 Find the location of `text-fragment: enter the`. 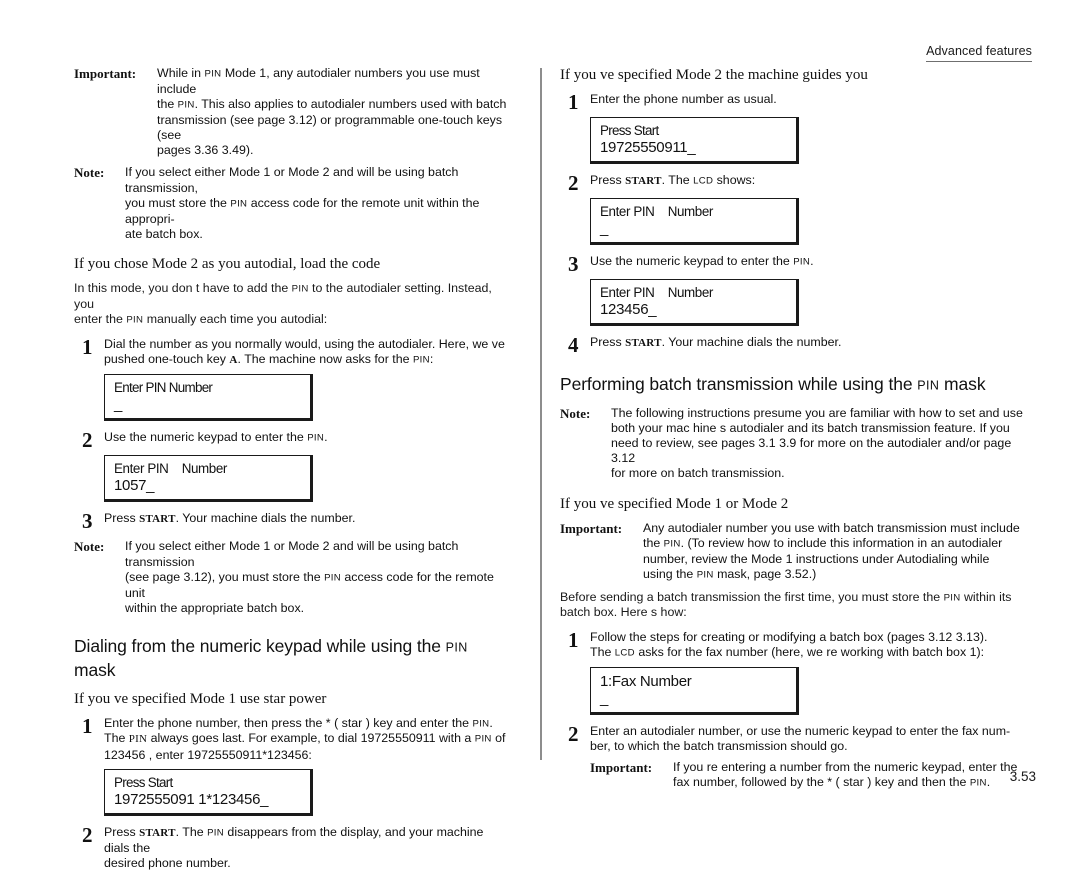

text-fragment: enter the is located at coordinates (100, 319).